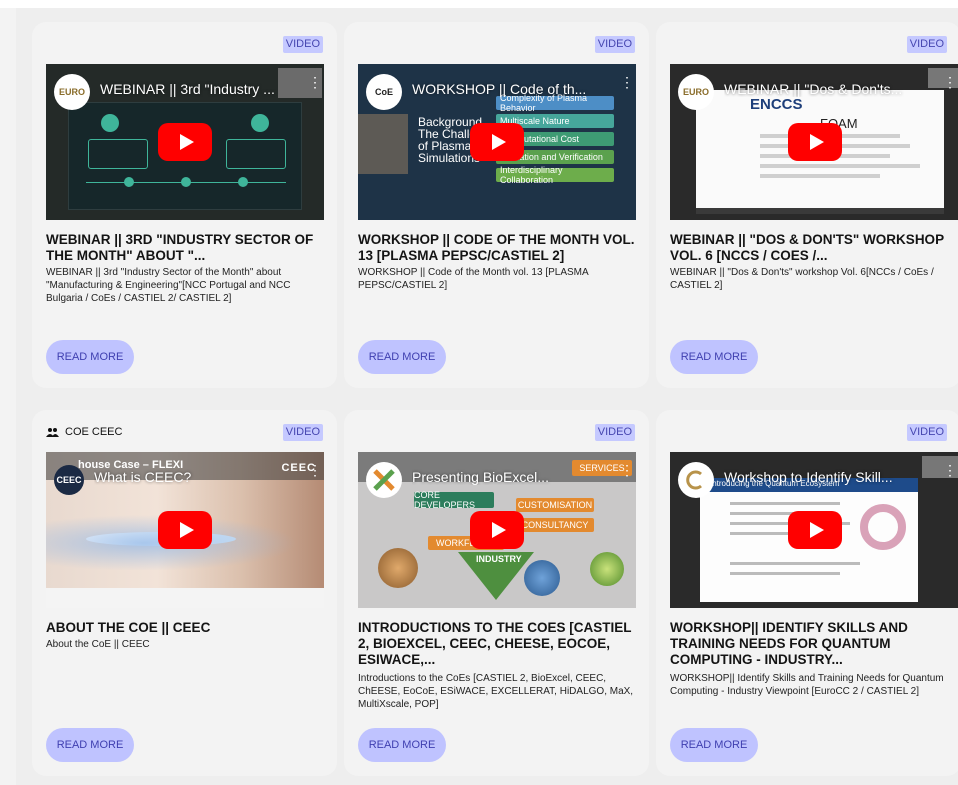  Describe the element at coordinates (454, 500) in the screenshot. I see `slide-tag: CORE DEVELOPERS` at that location.